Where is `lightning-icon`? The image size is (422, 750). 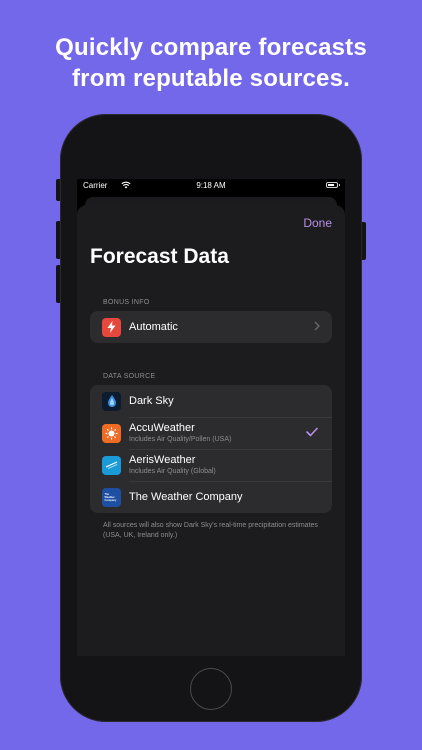 lightning-icon is located at coordinates (111, 327).